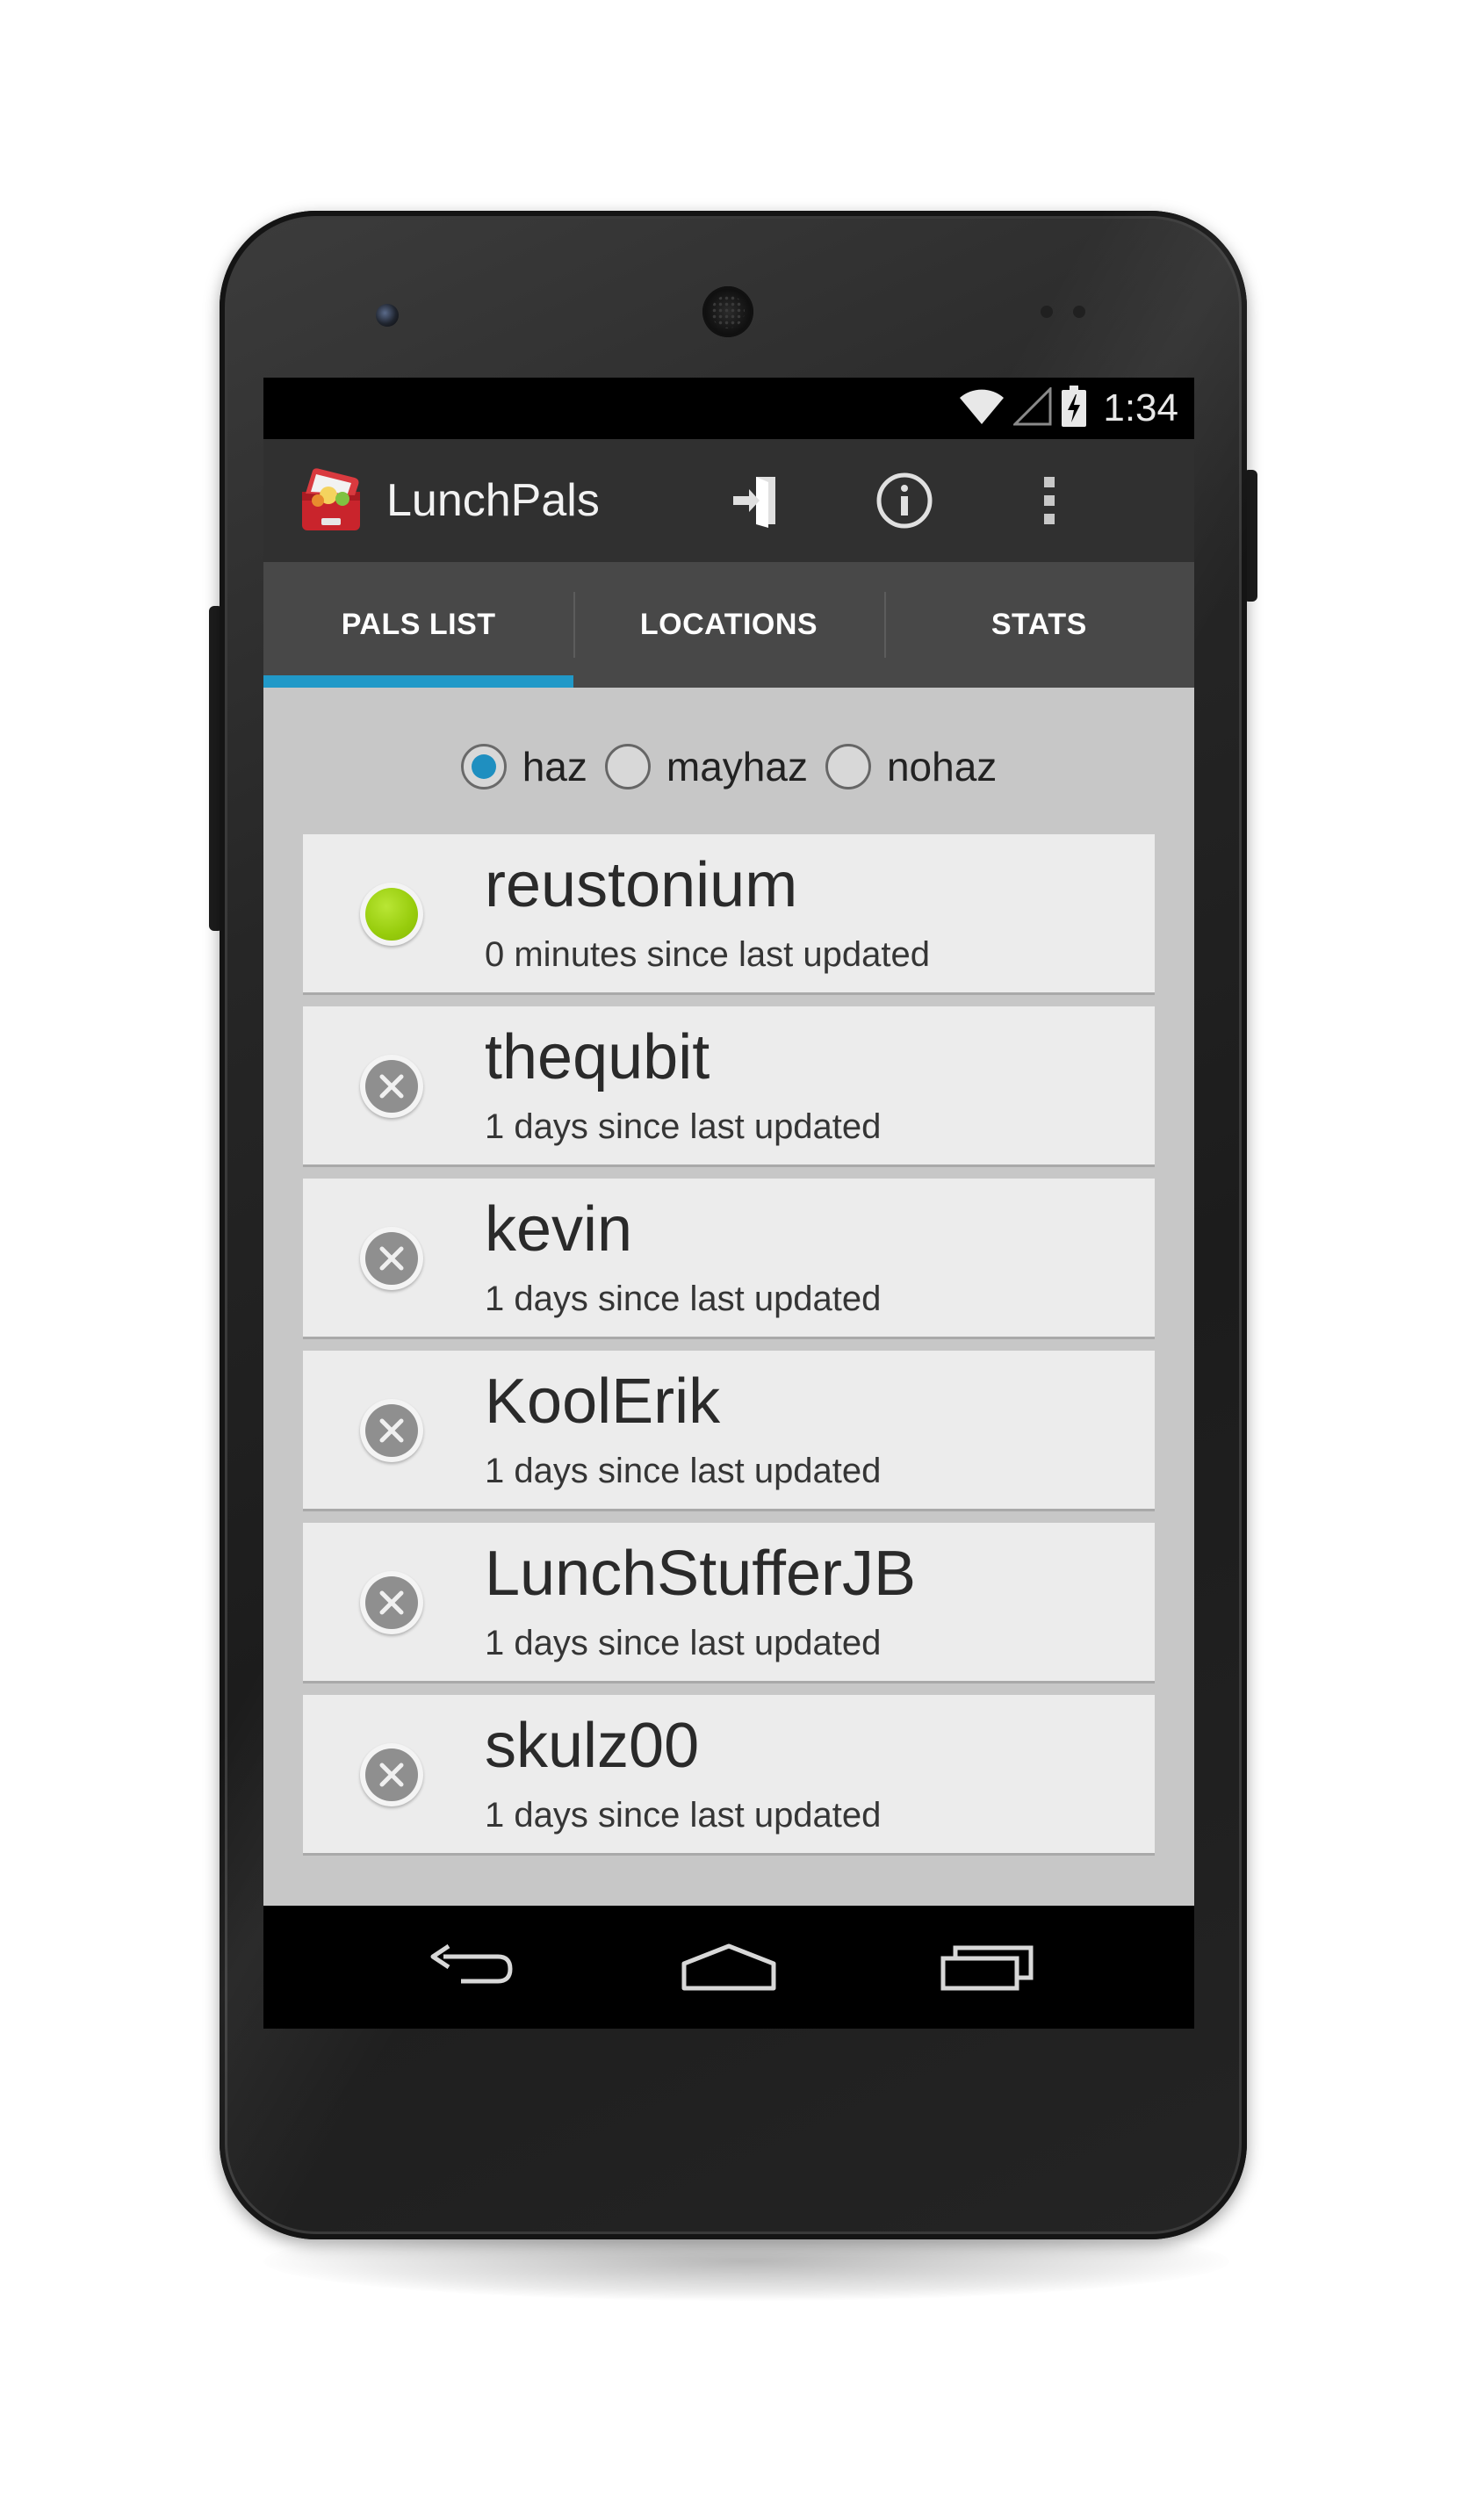  I want to click on pal-name: skulz00, so click(592, 1746).